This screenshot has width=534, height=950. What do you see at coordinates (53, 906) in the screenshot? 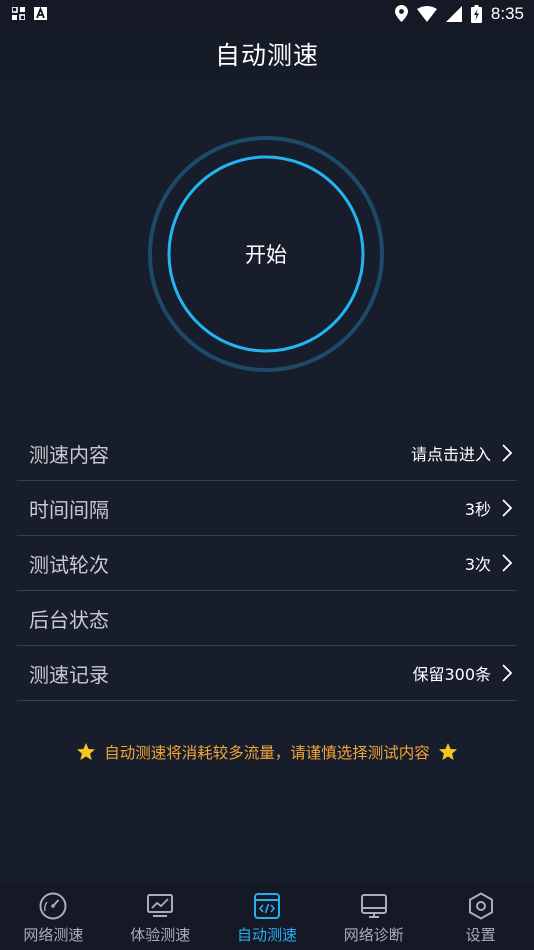
I see `speedometer-icon` at bounding box center [53, 906].